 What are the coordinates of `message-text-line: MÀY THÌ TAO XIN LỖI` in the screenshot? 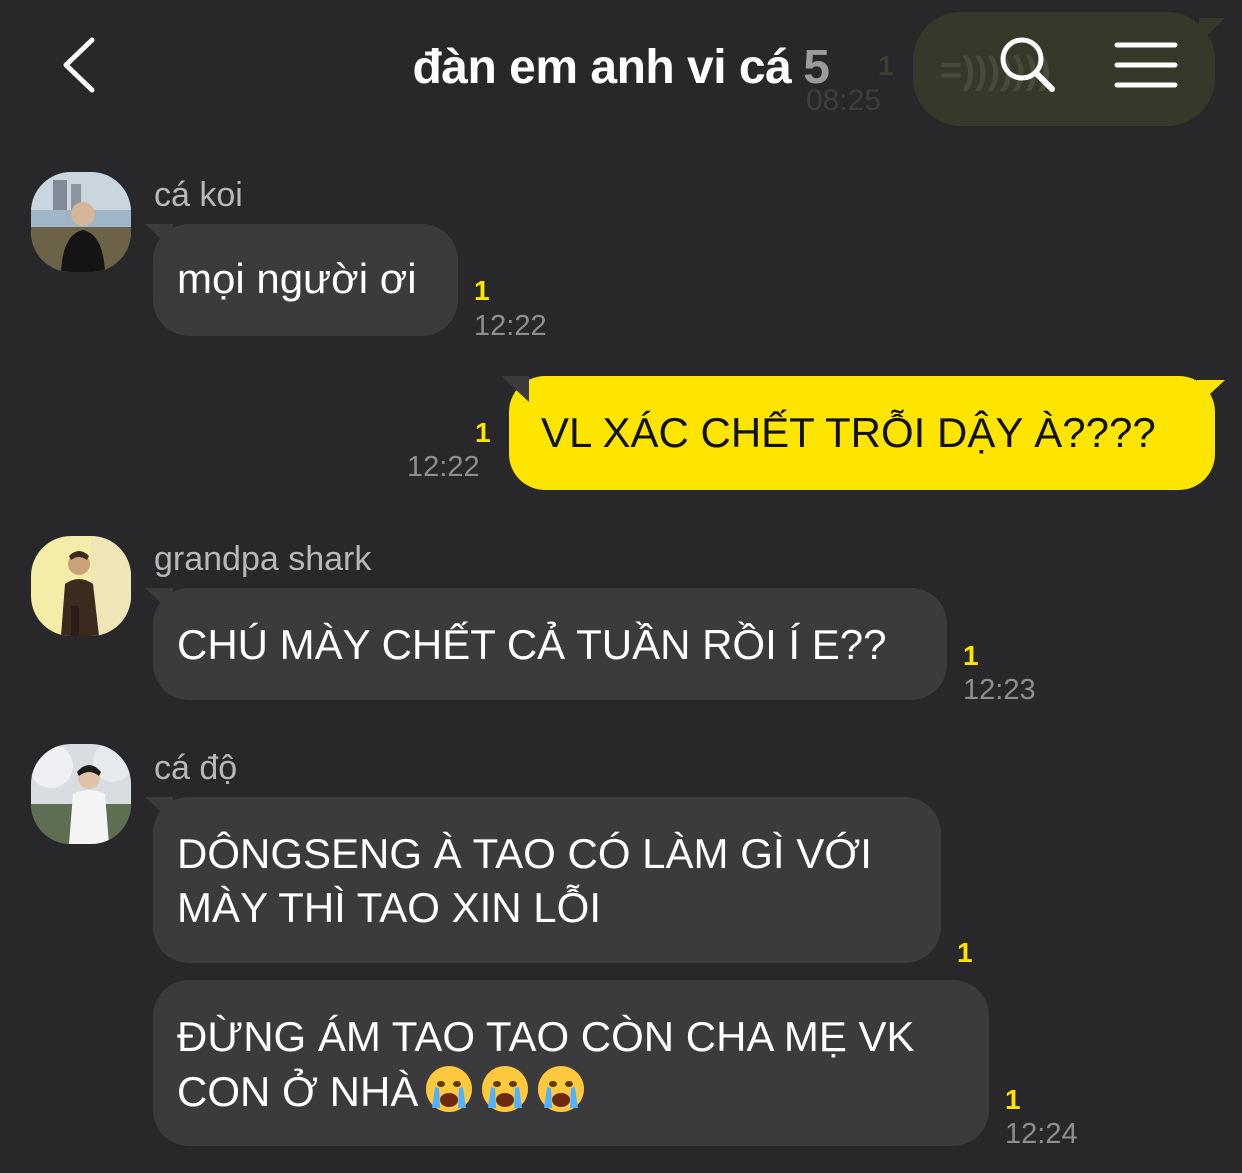 It's located at (389, 907).